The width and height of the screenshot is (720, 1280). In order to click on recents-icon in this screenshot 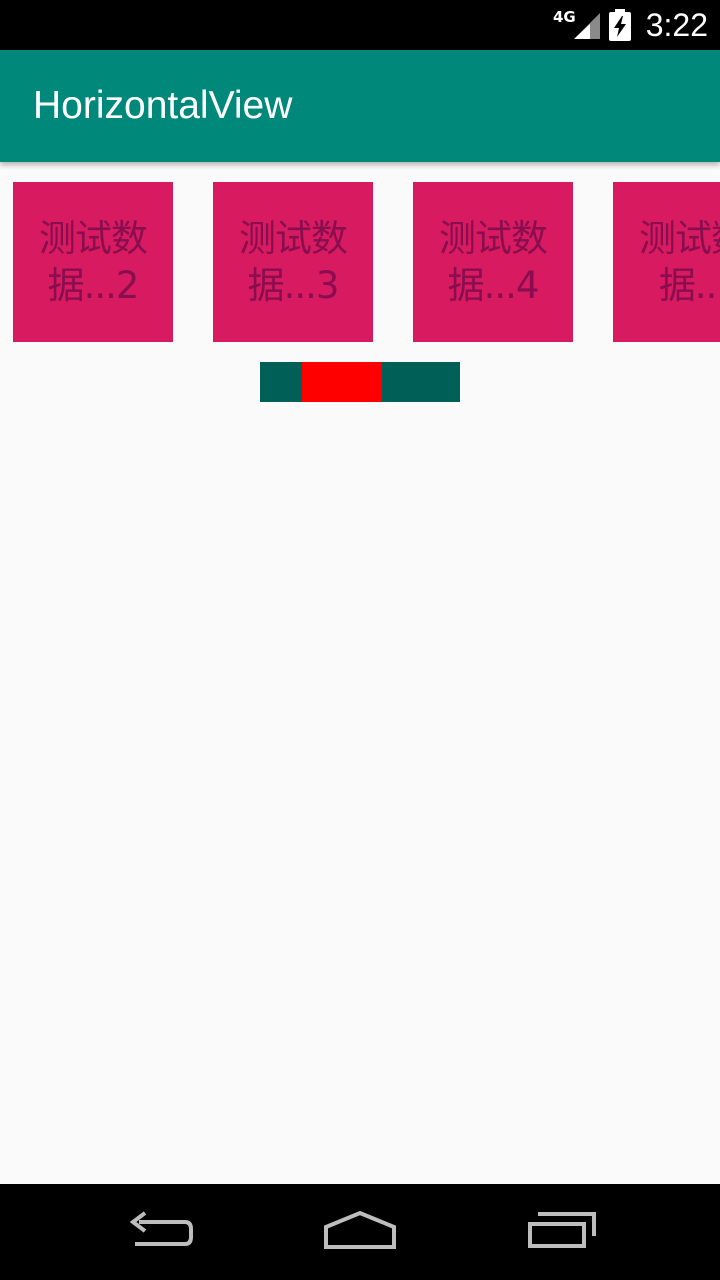, I will do `click(562, 1232)`.